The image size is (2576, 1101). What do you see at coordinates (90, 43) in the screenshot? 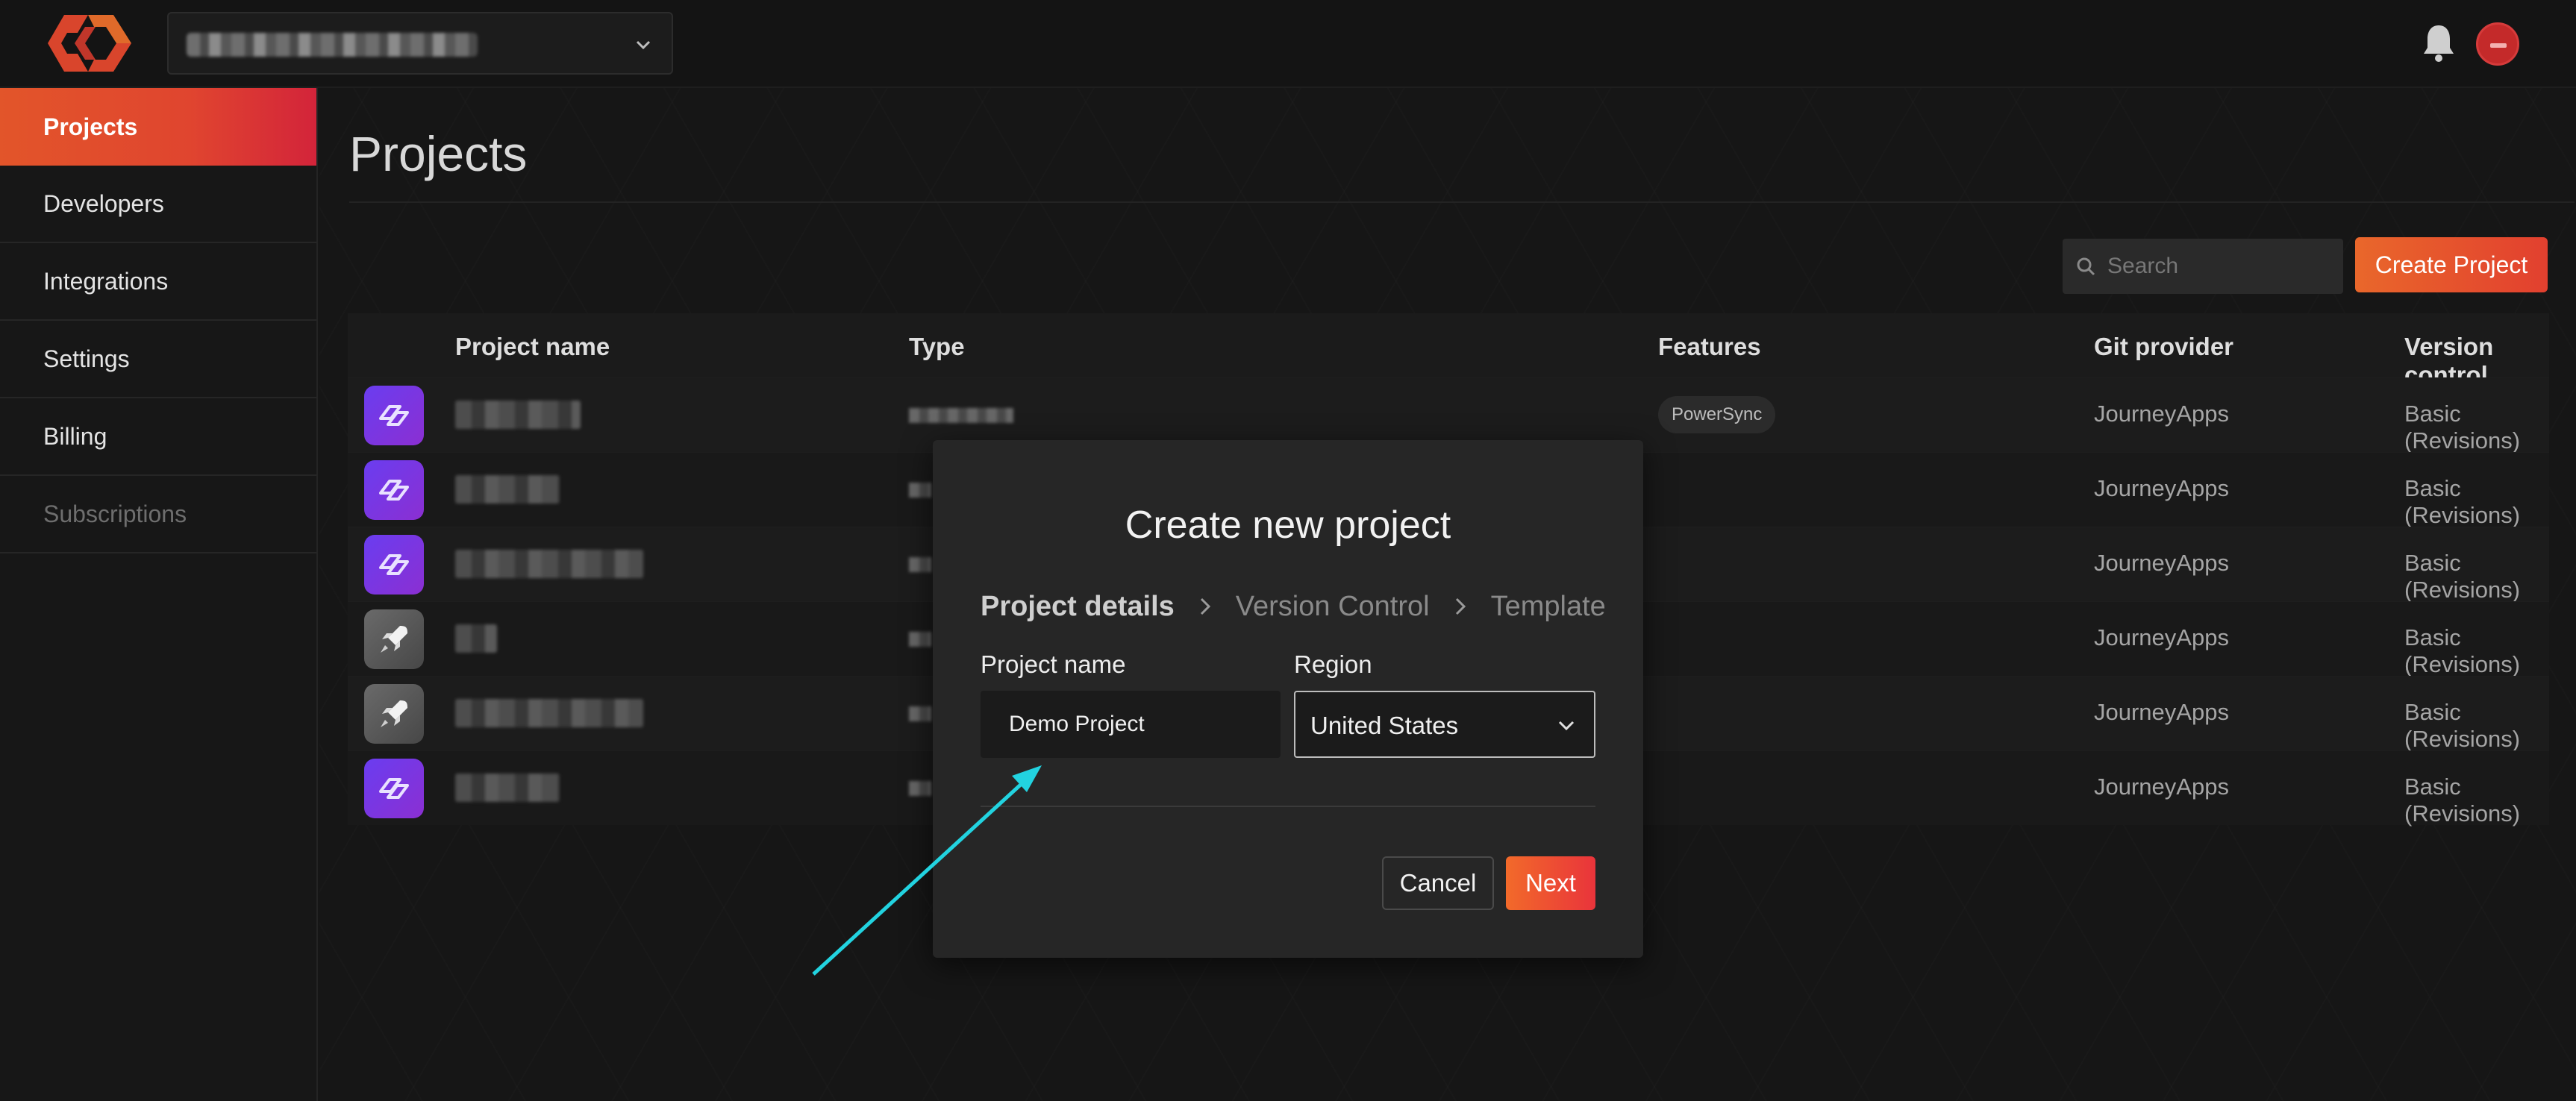
I see `journeyapps-logo` at bounding box center [90, 43].